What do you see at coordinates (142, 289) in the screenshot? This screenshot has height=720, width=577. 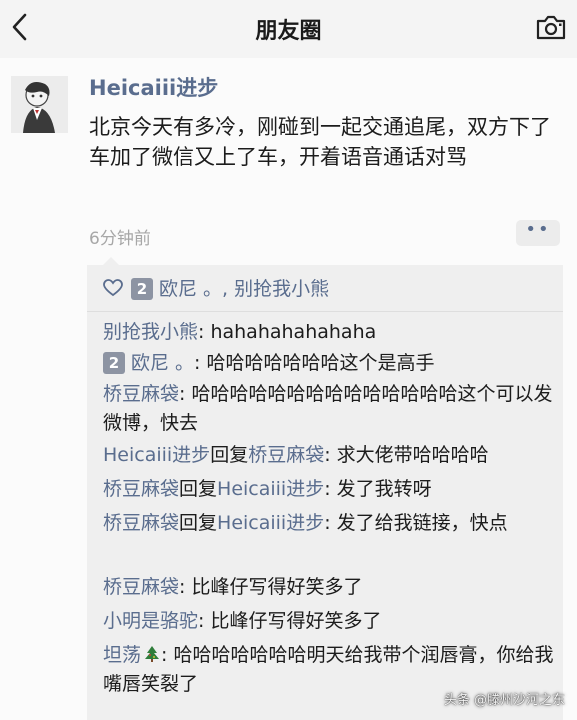 I see `likes-badge: 2` at bounding box center [142, 289].